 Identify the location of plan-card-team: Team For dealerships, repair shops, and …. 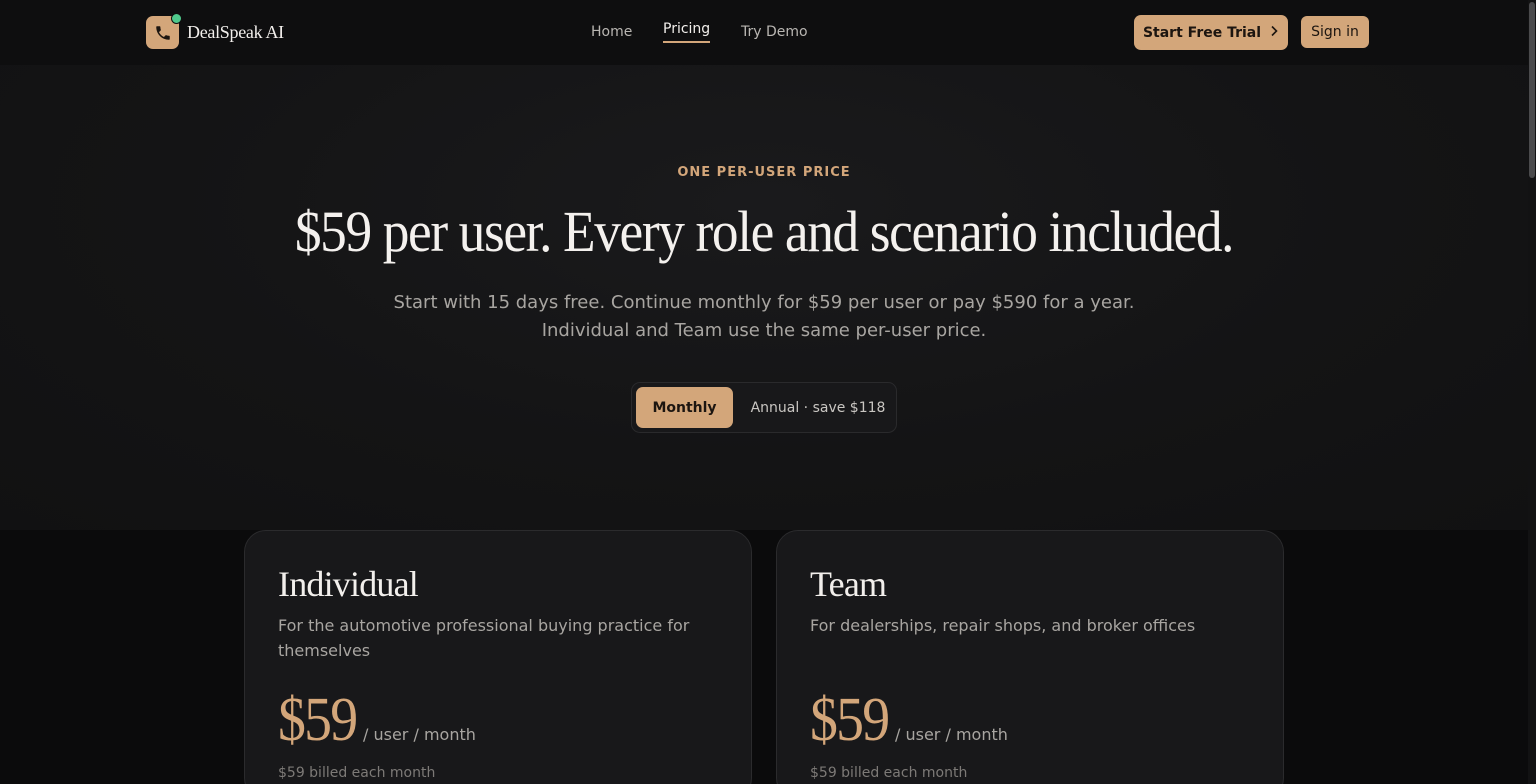
(1030, 657).